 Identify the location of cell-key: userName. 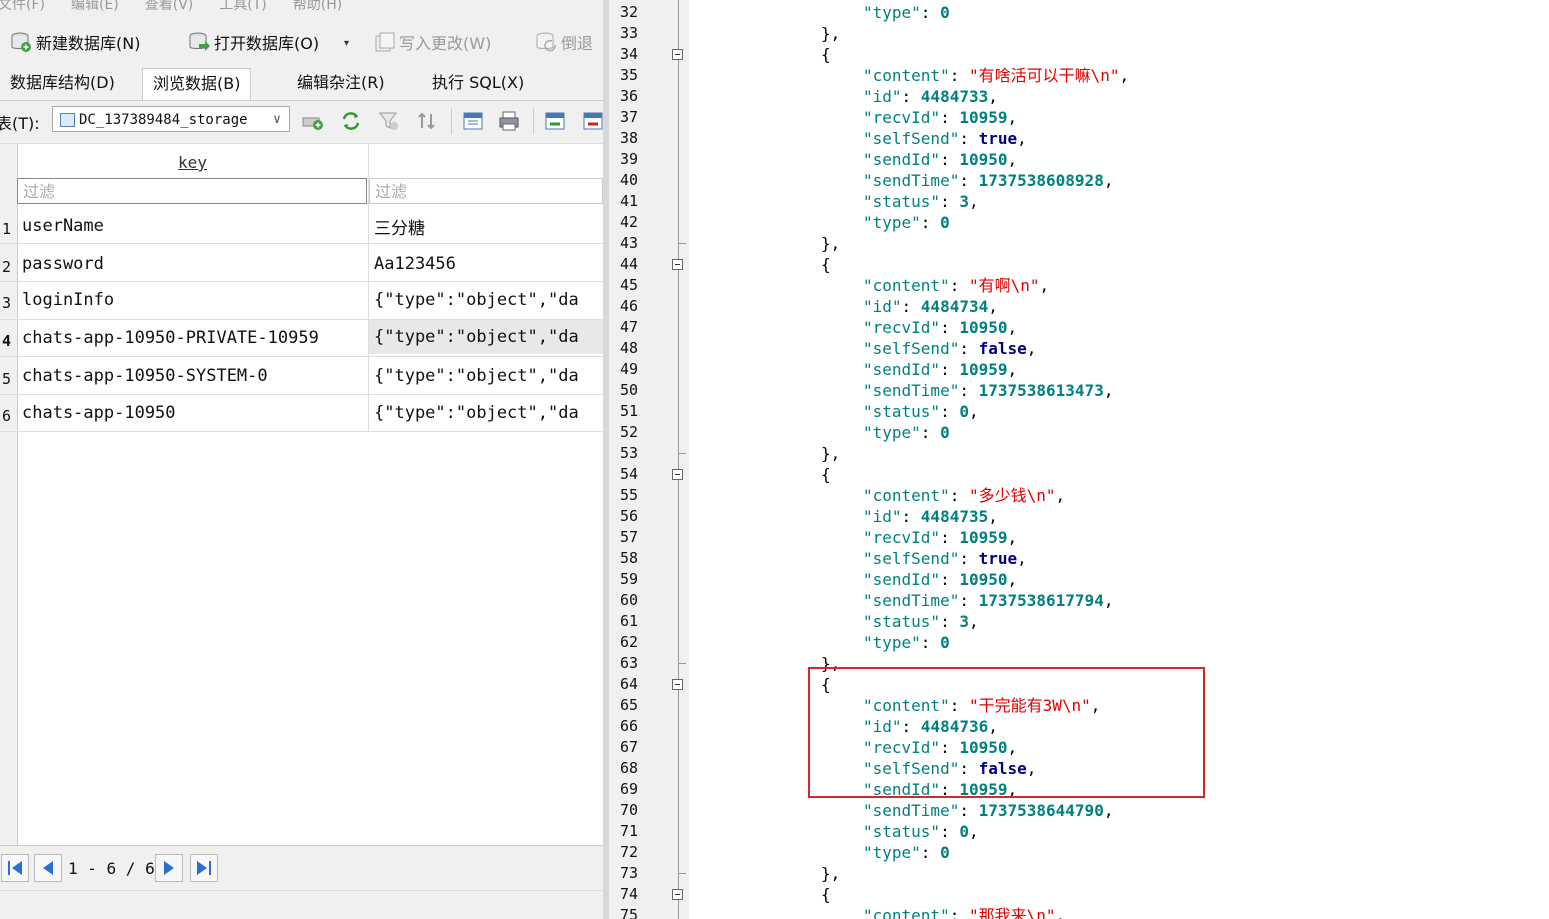
(63, 226).